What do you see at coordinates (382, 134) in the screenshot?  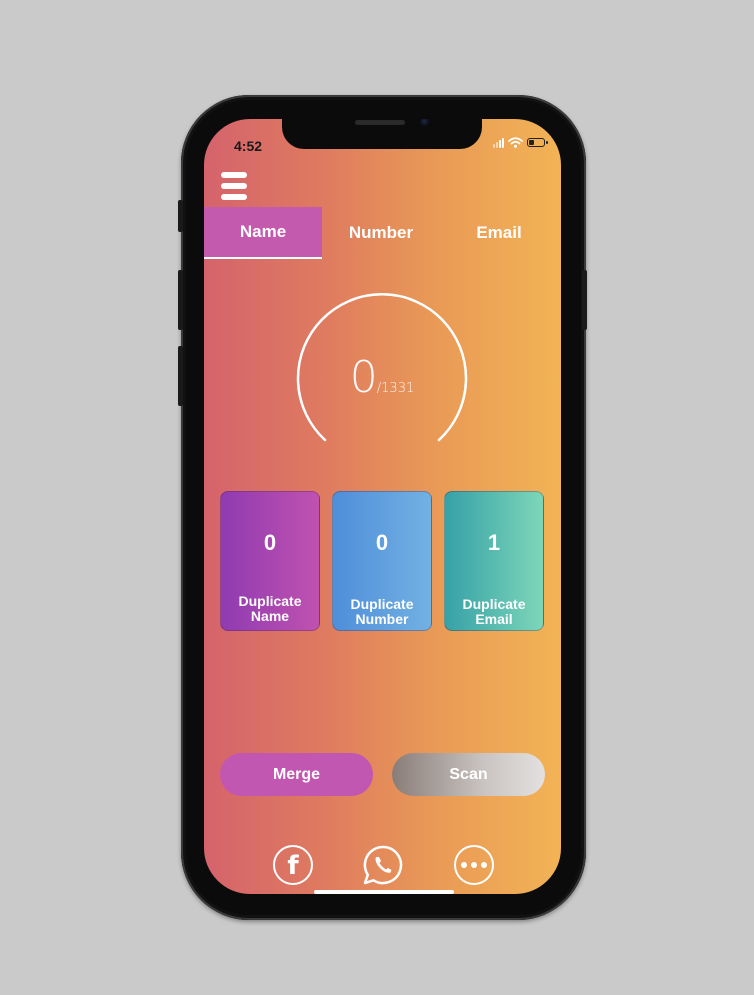 I see `notch` at bounding box center [382, 134].